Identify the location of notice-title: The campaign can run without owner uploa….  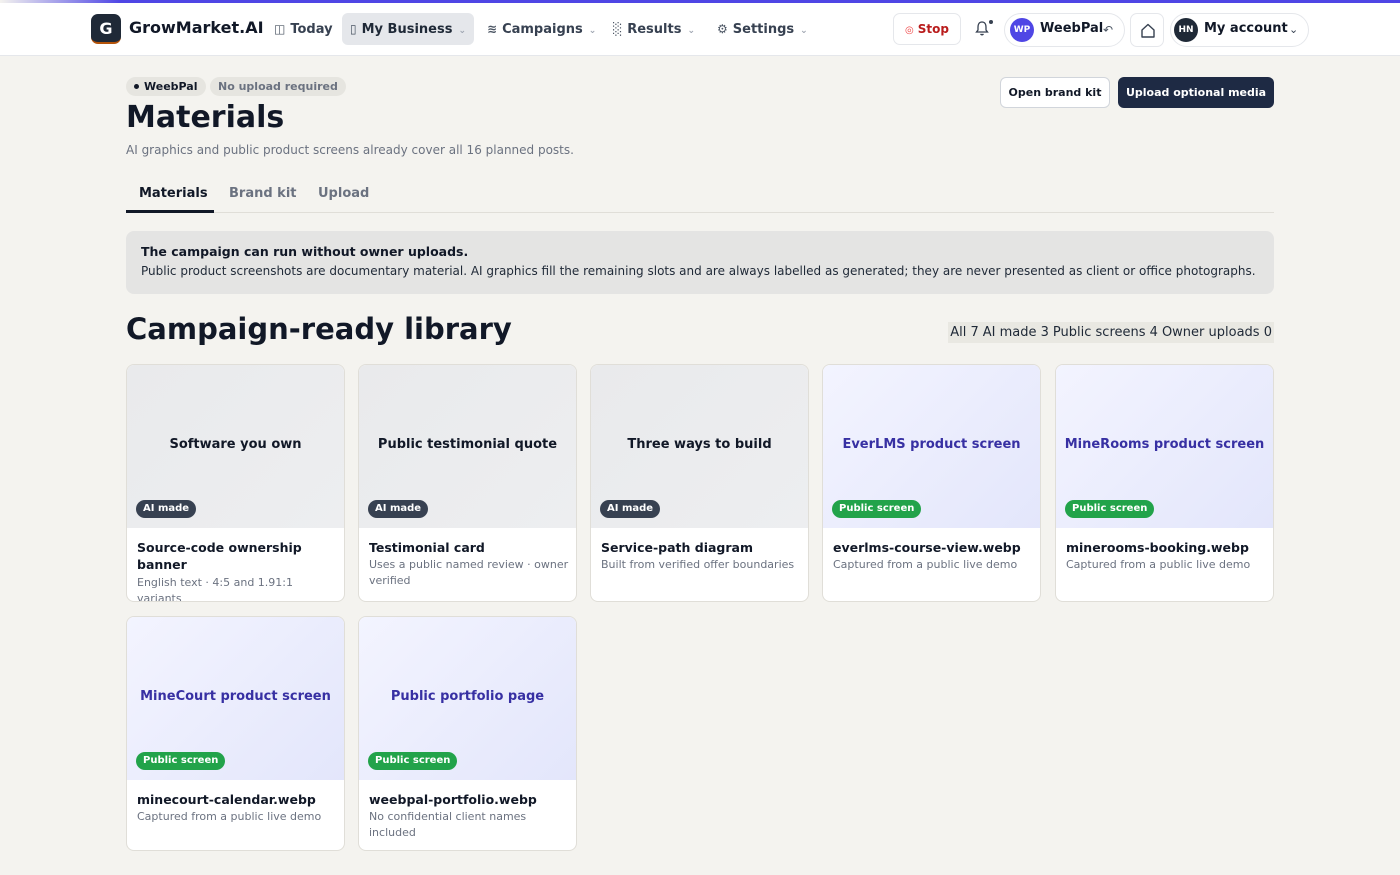
(305, 251).